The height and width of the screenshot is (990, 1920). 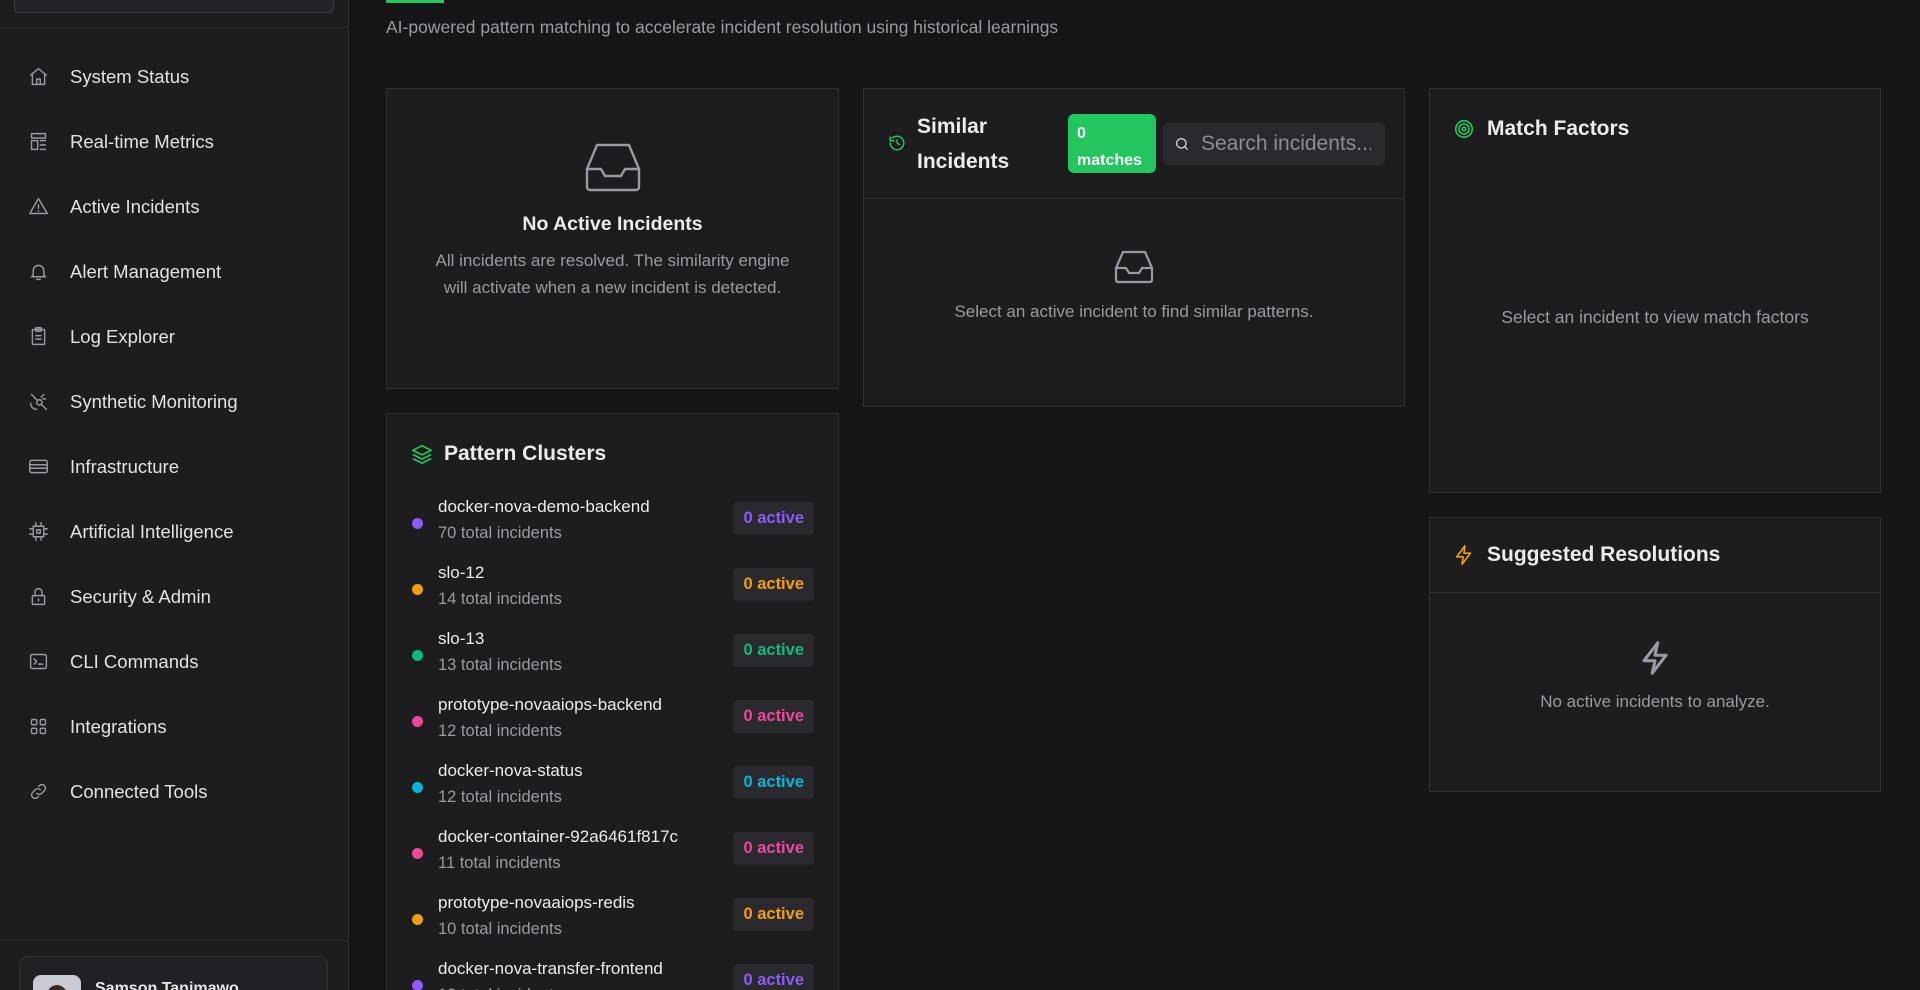 I want to click on sidebar-item-log-explorer: Log Explorer, so click(x=174, y=336).